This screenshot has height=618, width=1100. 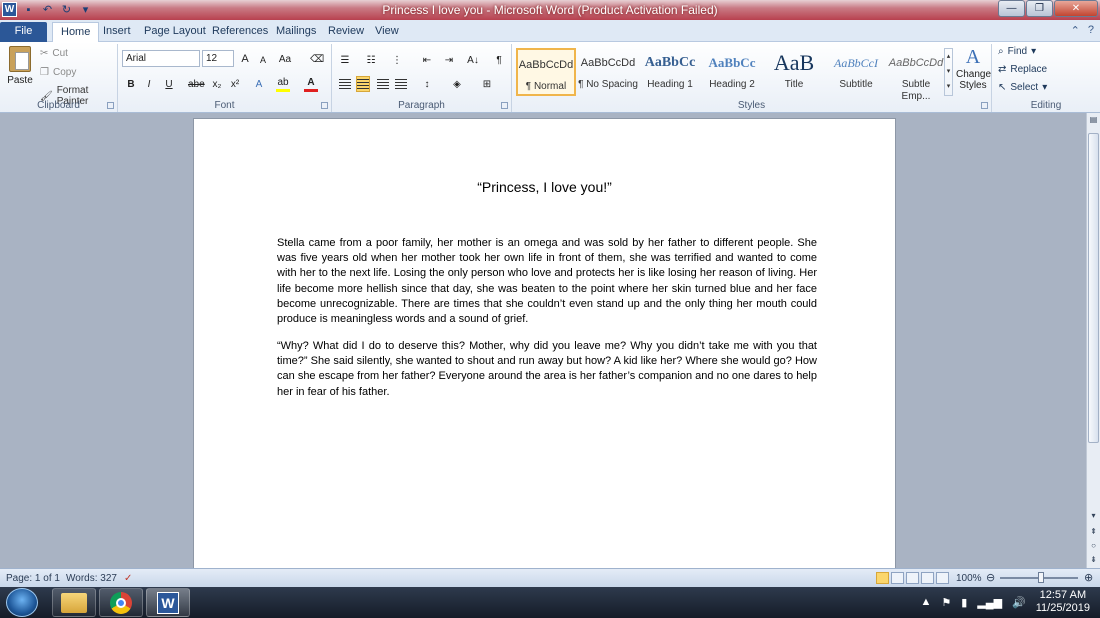 I want to click on increase-indent-icon: ⇥, so click(x=449, y=60).